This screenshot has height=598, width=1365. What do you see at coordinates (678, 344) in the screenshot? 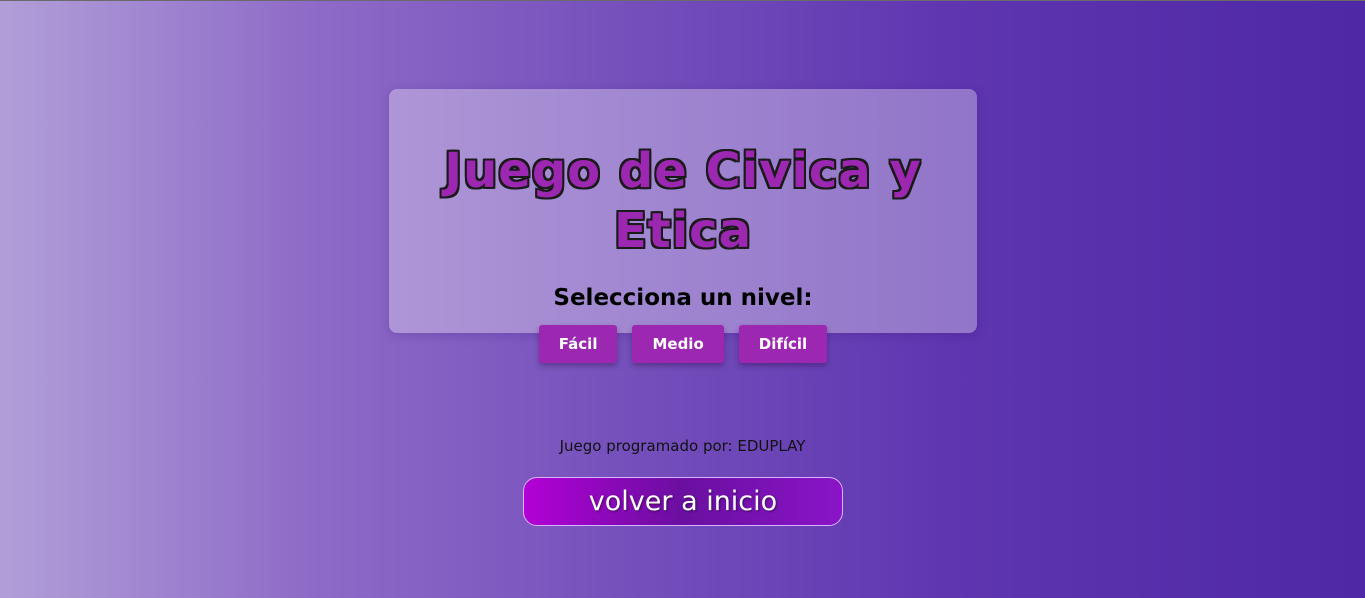
I see `level-medium-button: Medio` at bounding box center [678, 344].